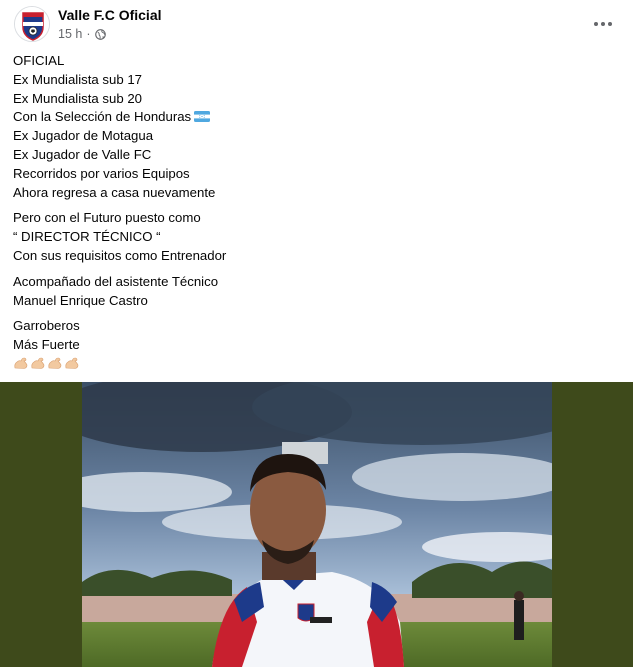  What do you see at coordinates (596, 24) in the screenshot?
I see `more-options-icon` at bounding box center [596, 24].